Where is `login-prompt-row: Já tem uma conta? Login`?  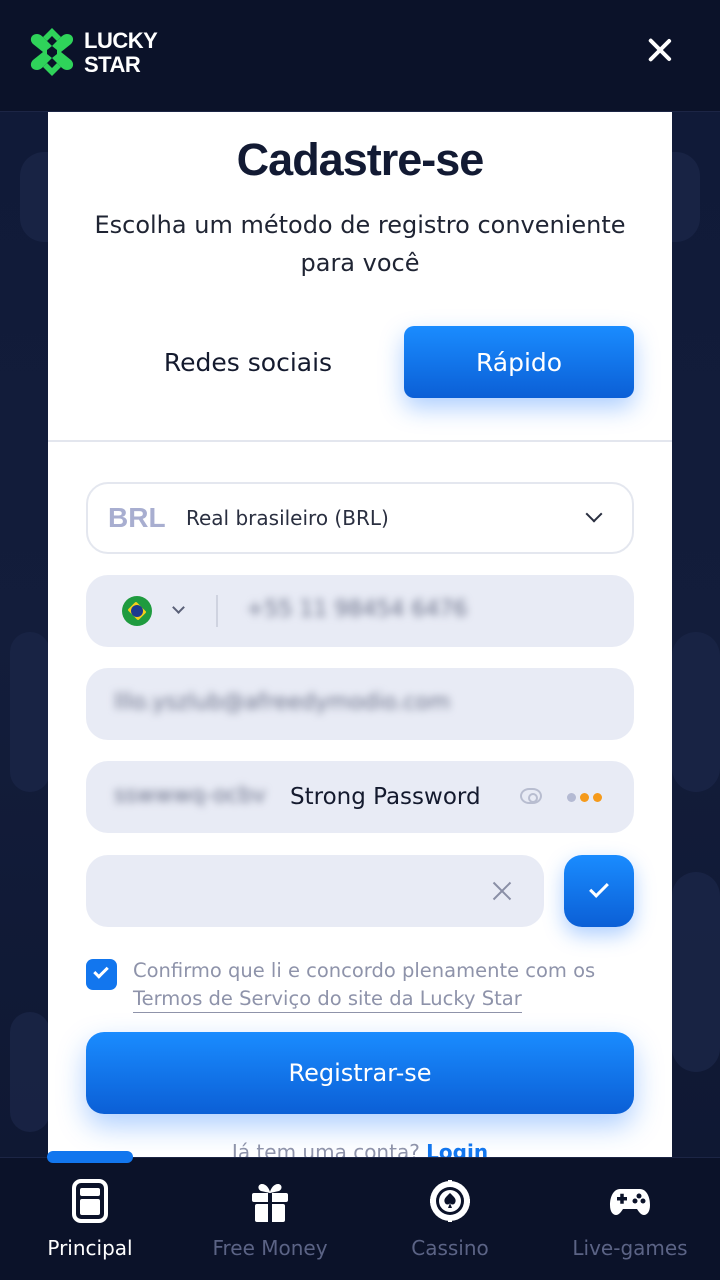
login-prompt-row: Já tem uma conta? Login is located at coordinates (360, 1148).